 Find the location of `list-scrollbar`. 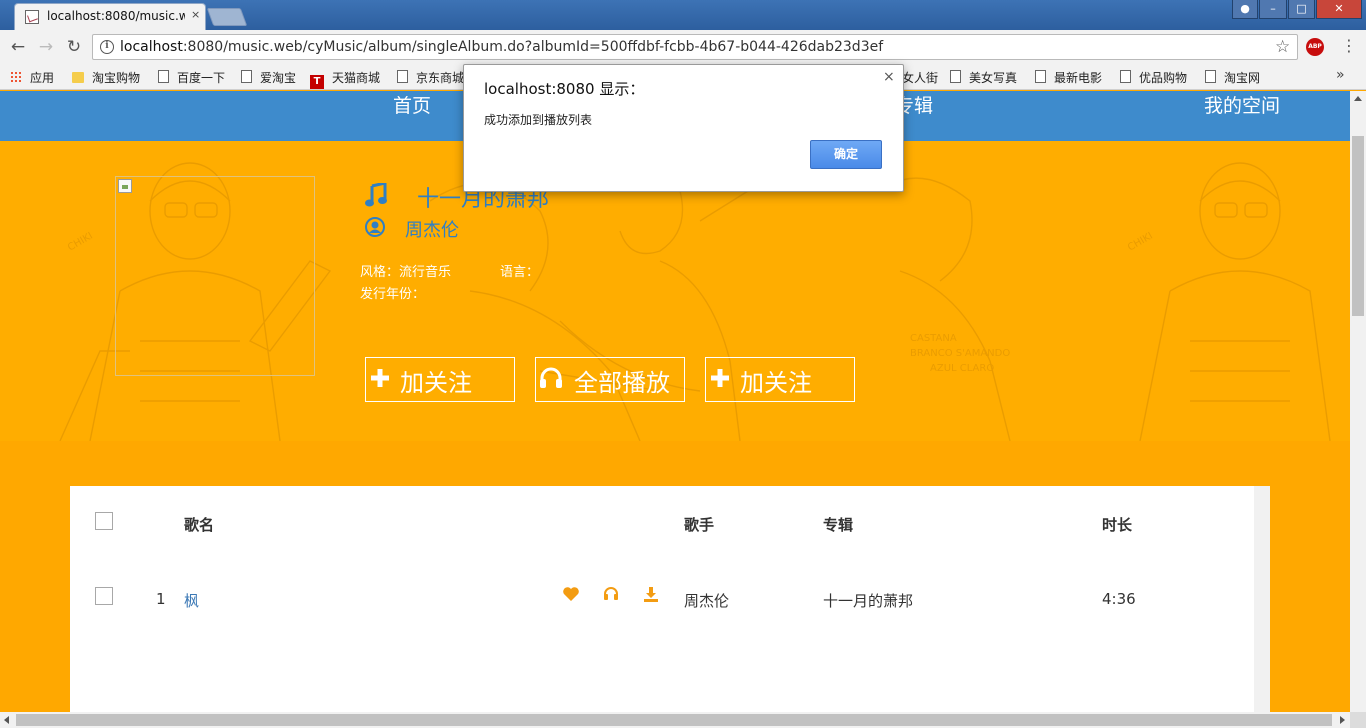

list-scrollbar is located at coordinates (1262, 599).